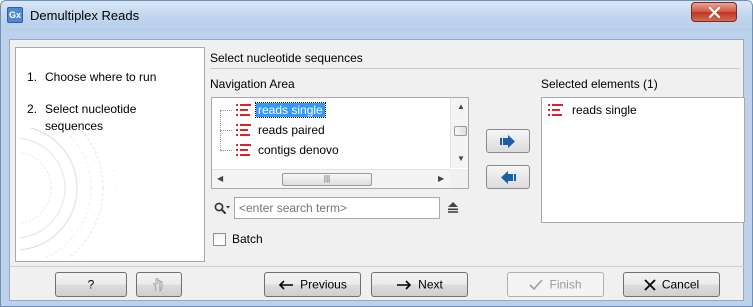  Describe the element at coordinates (461, 158) in the screenshot. I see `scroll-down-icon: ▼` at that location.